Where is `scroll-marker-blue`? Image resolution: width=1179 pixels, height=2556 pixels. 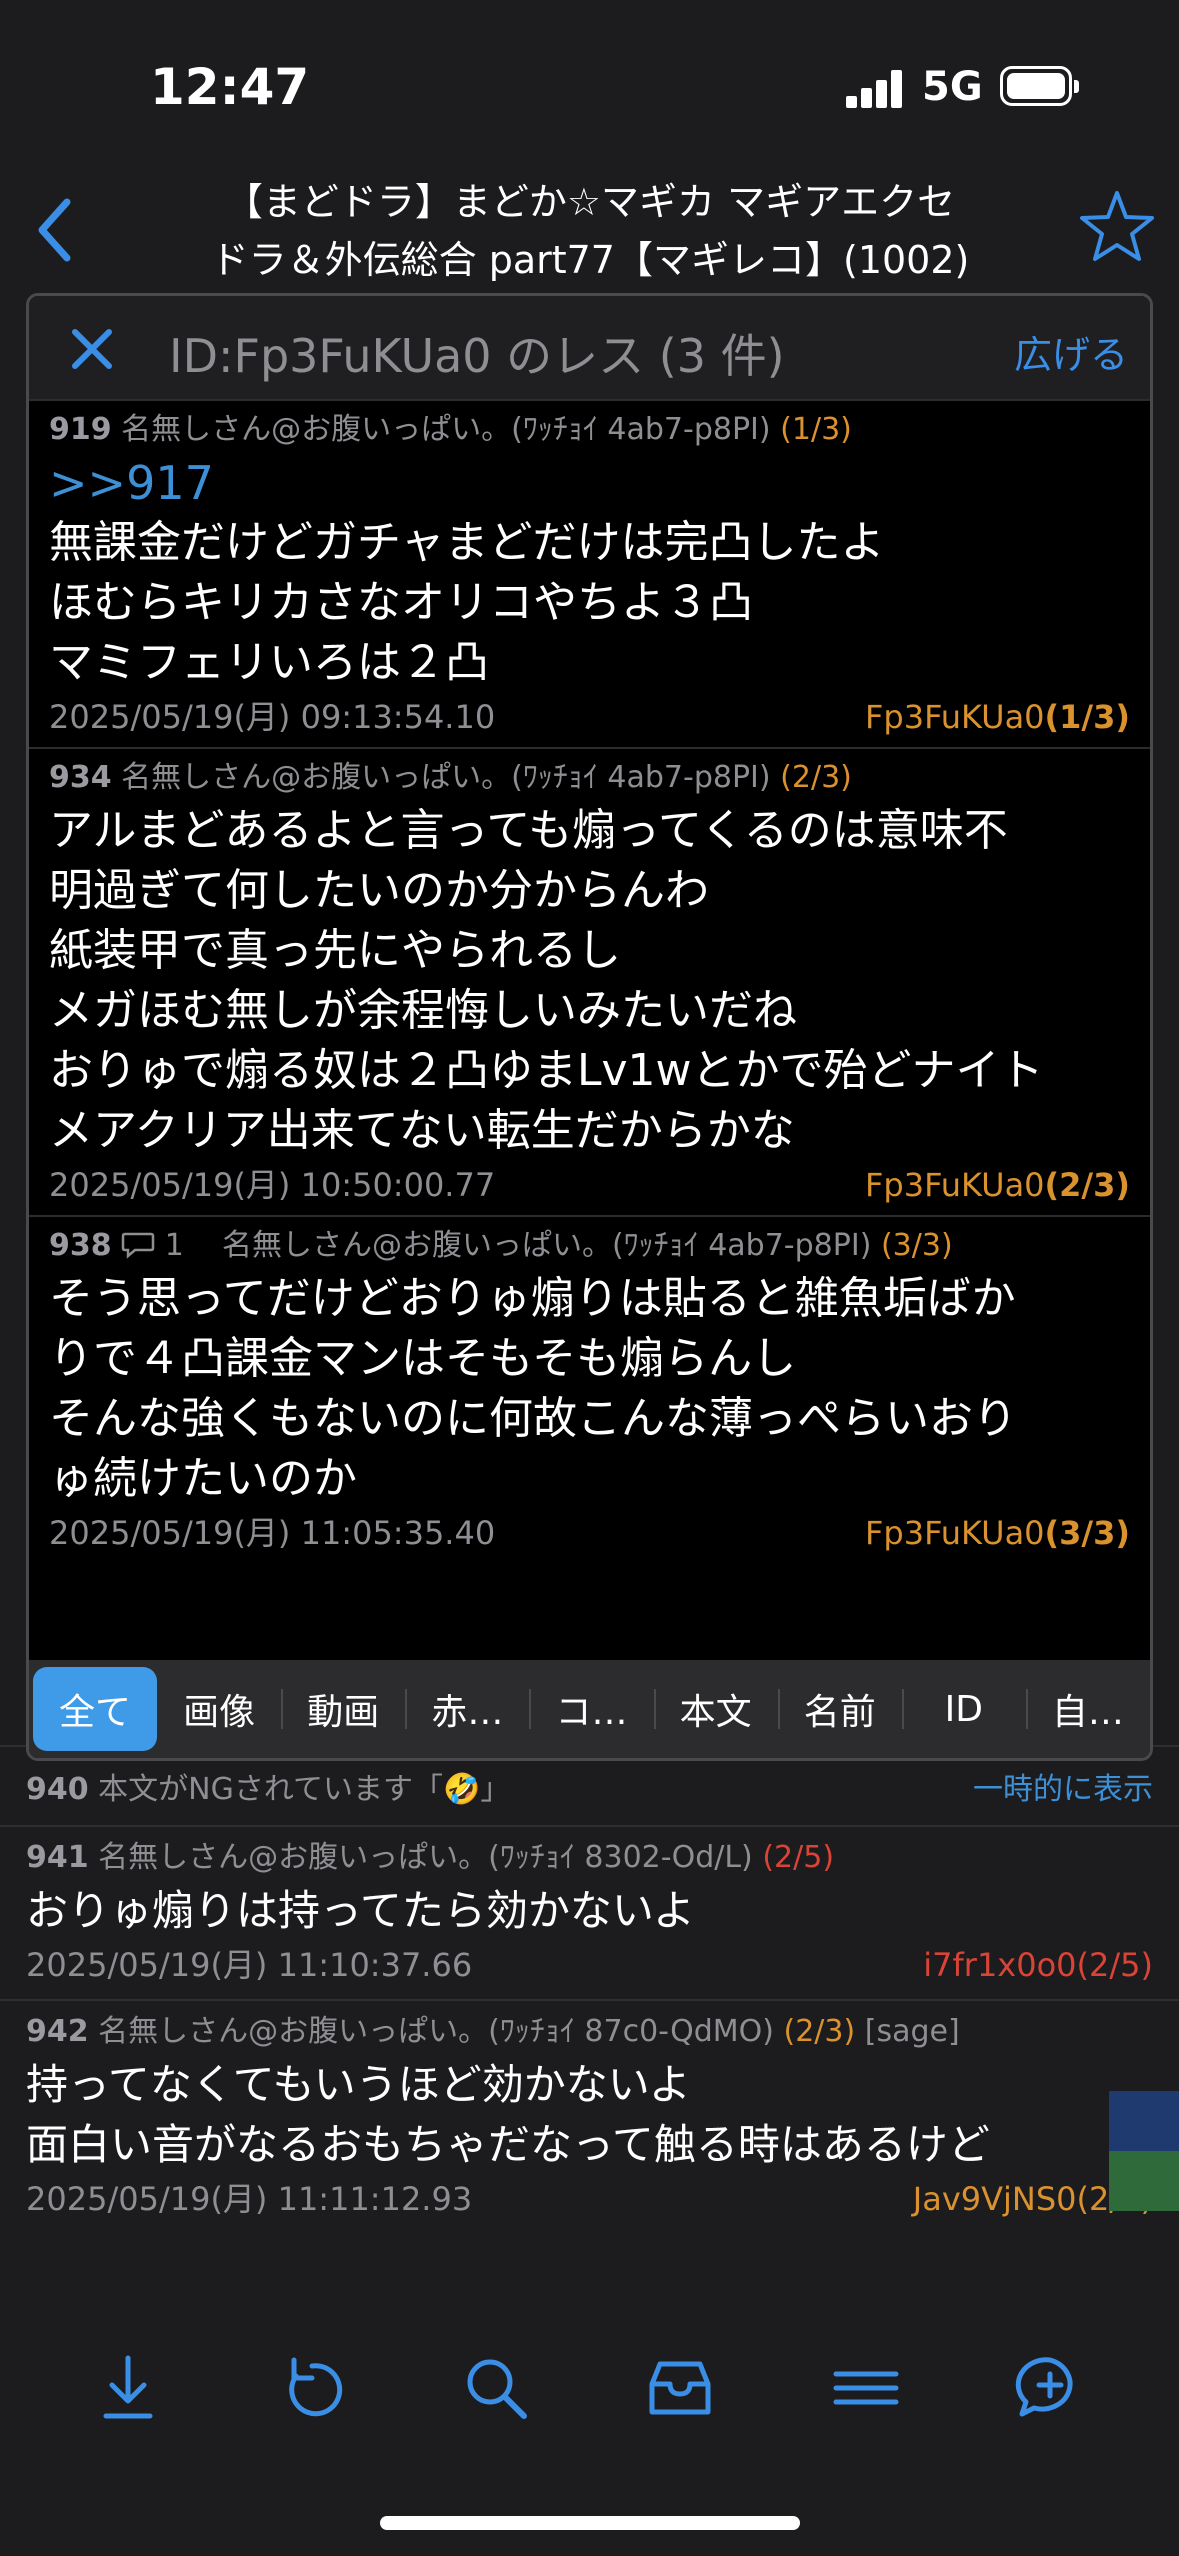
scroll-marker-blue is located at coordinates (1144, 2121).